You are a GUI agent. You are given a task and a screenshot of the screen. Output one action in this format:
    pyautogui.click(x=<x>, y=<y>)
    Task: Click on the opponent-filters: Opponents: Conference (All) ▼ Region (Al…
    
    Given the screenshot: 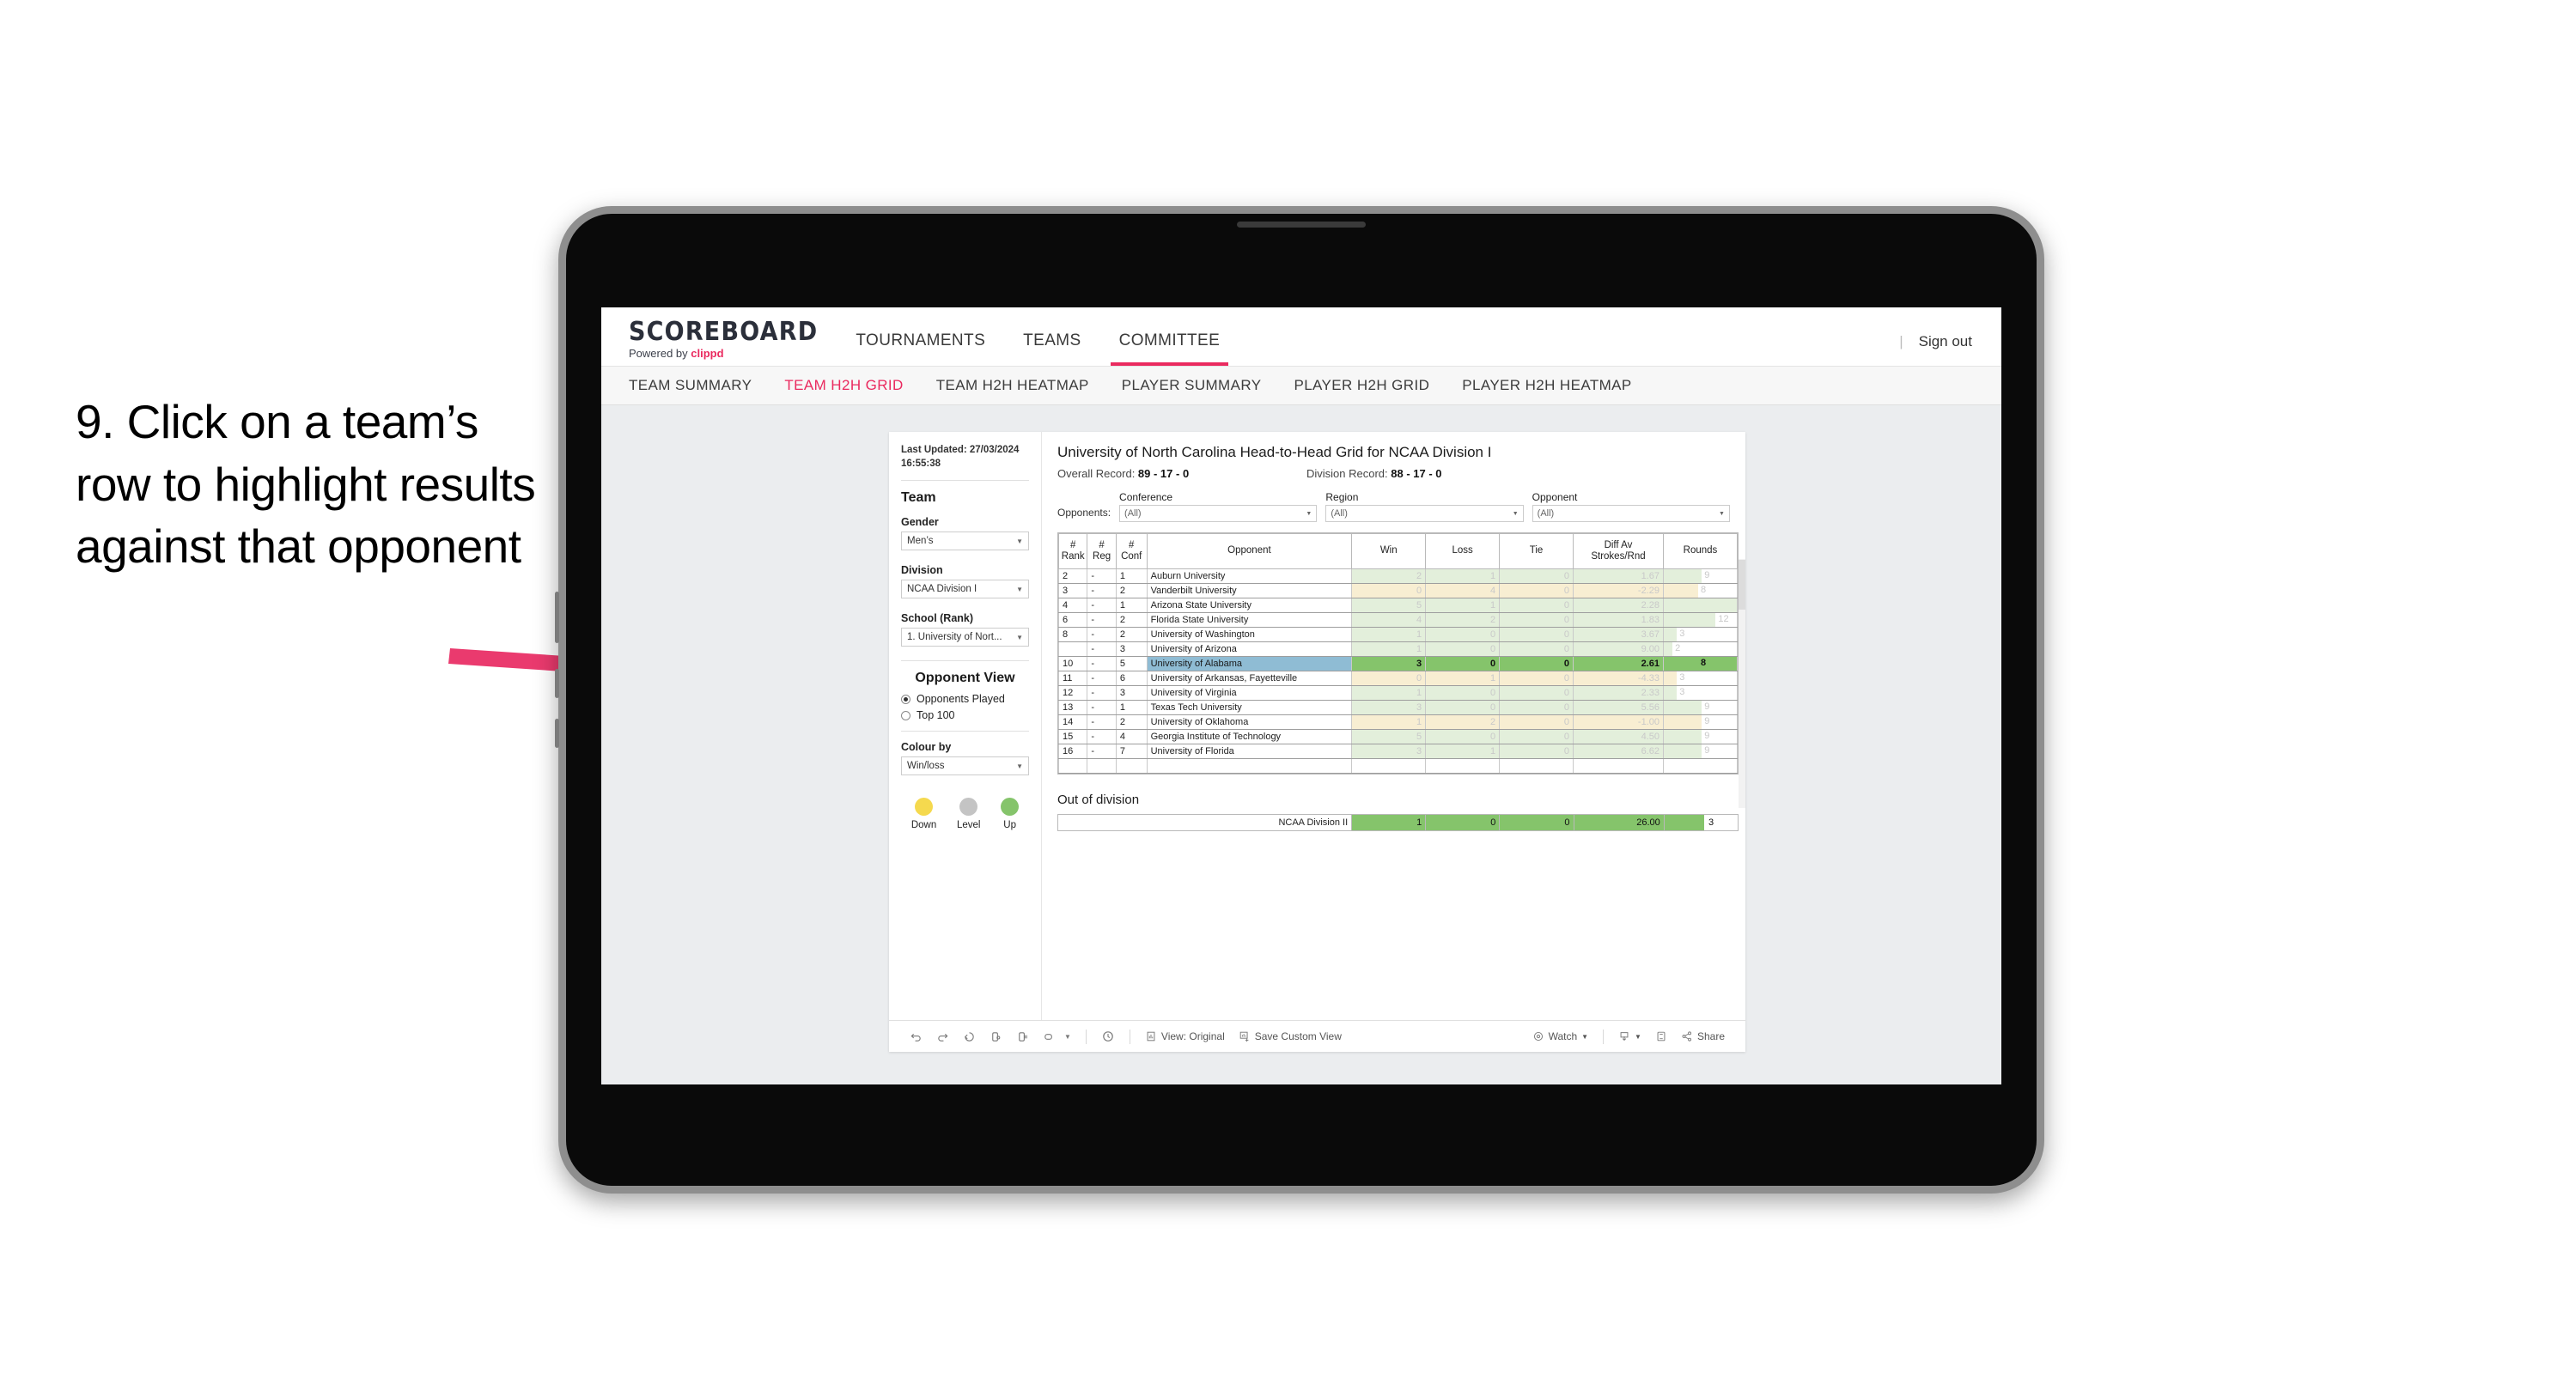 What is the action you would take?
    pyautogui.click(x=1393, y=506)
    